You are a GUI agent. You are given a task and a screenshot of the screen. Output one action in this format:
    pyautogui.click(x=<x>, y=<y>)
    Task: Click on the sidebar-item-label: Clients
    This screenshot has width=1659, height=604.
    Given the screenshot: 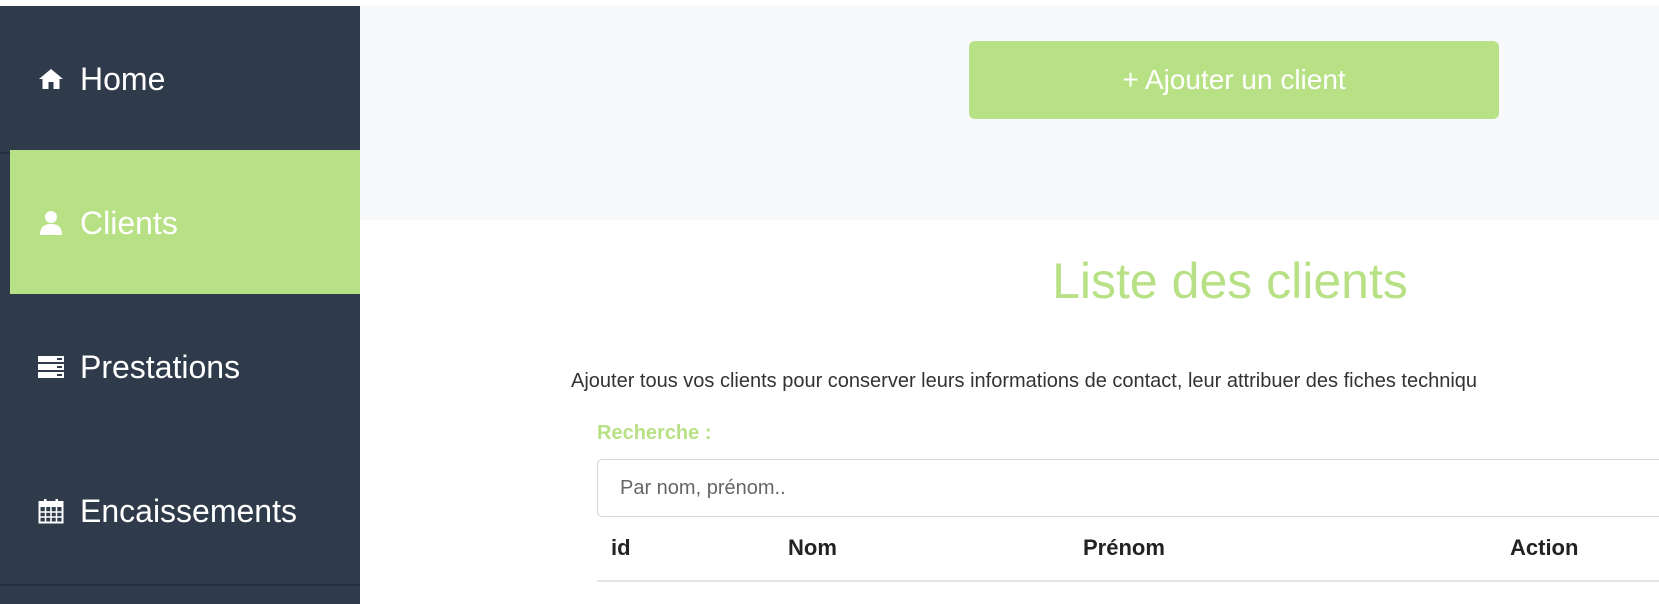 What is the action you would take?
    pyautogui.click(x=129, y=222)
    